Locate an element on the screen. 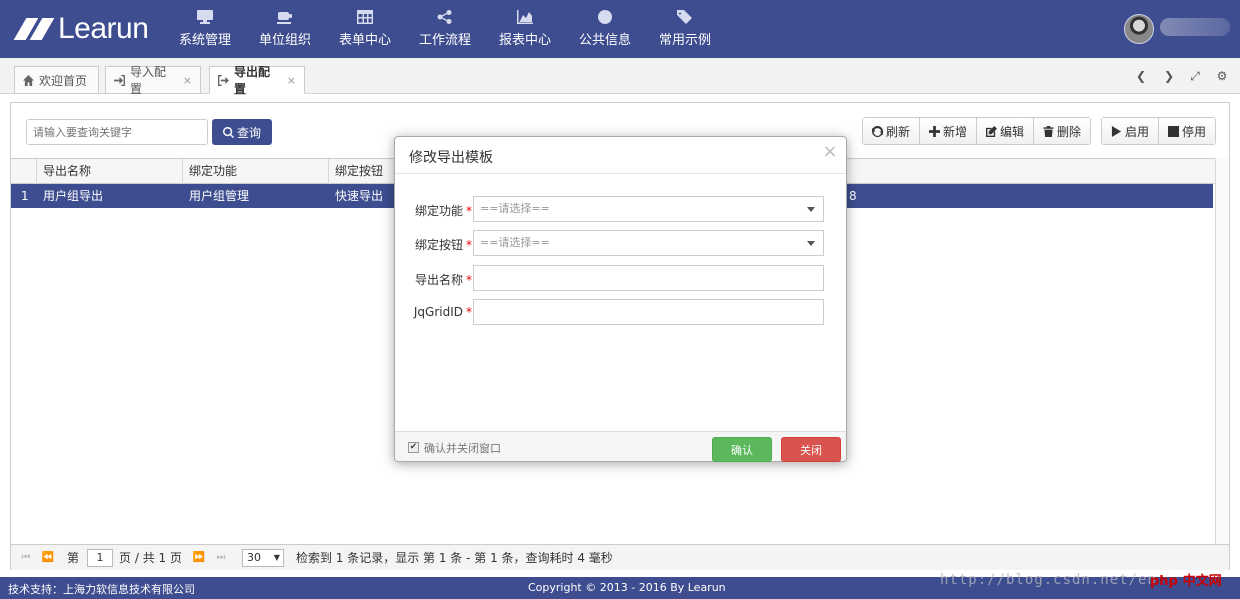  grid-scrollbar is located at coordinates (1222, 351).